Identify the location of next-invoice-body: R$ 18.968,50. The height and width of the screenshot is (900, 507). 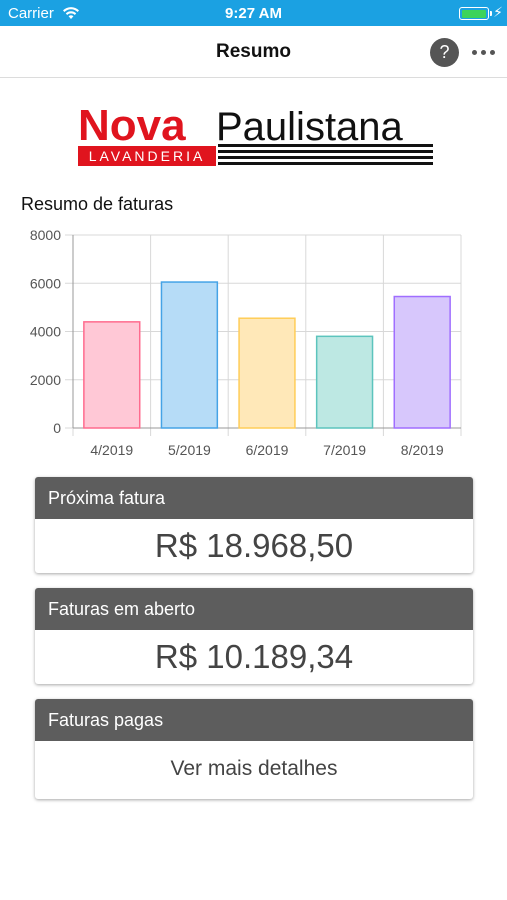
(254, 546).